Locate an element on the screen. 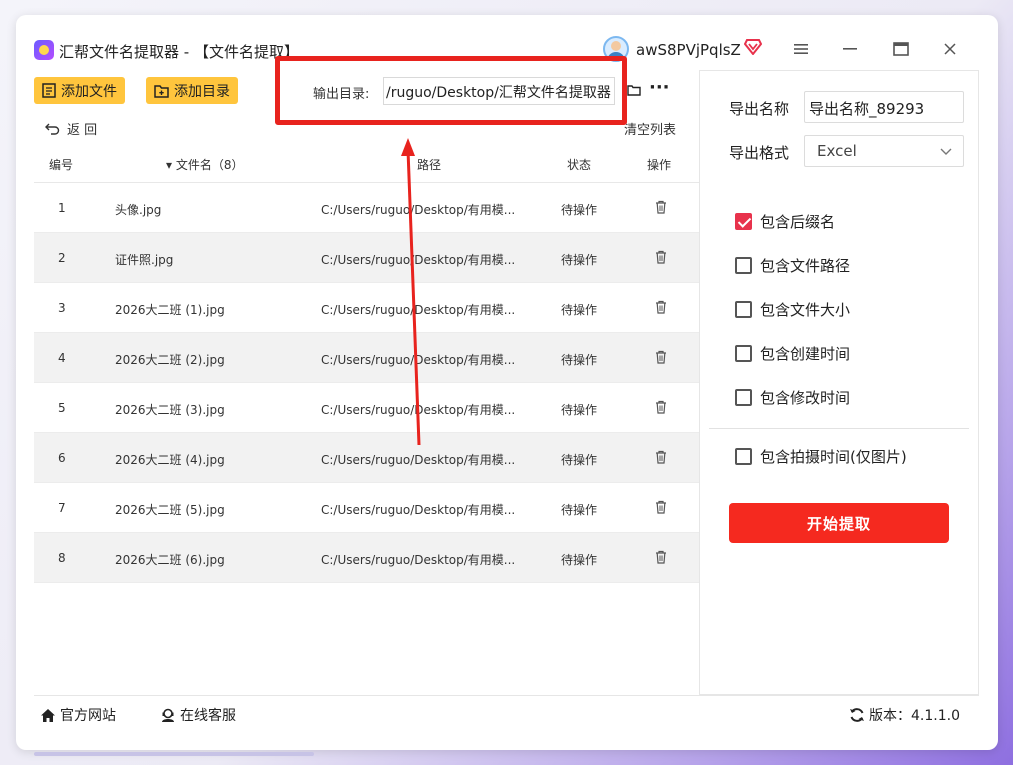  option-row: 包含后缀名 is located at coordinates (785, 221).